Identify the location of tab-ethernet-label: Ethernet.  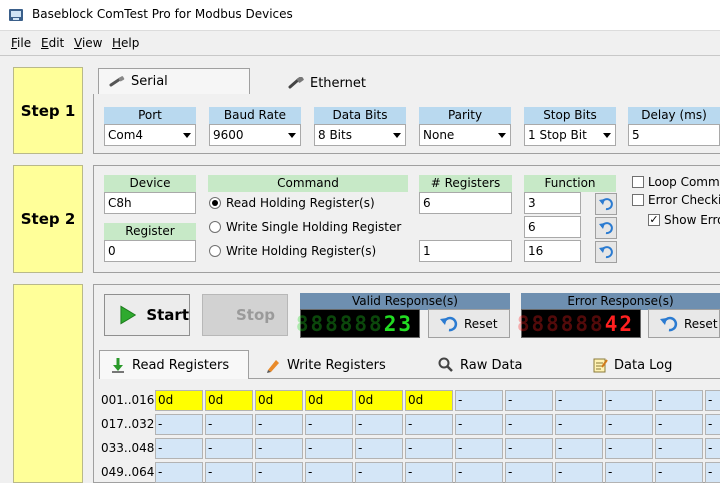
(338, 83).